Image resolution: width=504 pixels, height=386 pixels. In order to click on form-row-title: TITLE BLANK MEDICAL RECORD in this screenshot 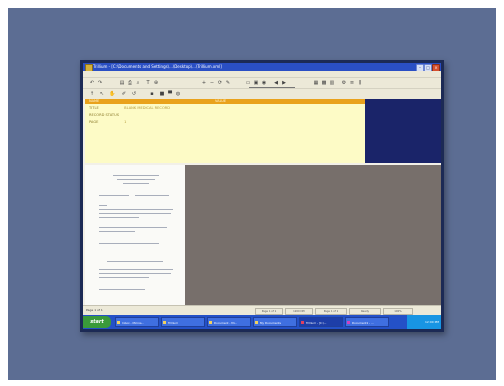, I will do `click(129, 108)`.